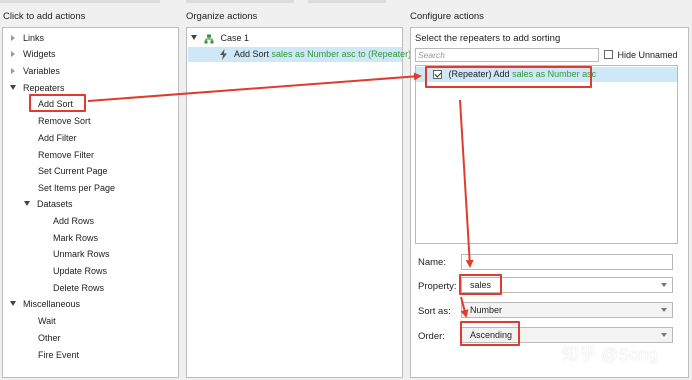 This screenshot has height=380, width=692. What do you see at coordinates (508, 77) in the screenshot?
I see `annotation-box-repeater-item` at bounding box center [508, 77].